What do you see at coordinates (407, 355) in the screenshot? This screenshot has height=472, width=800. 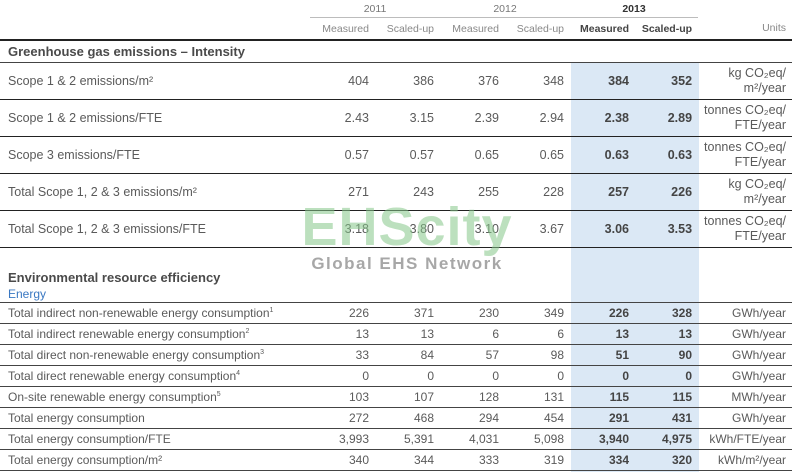 I see `row-value: 84` at bounding box center [407, 355].